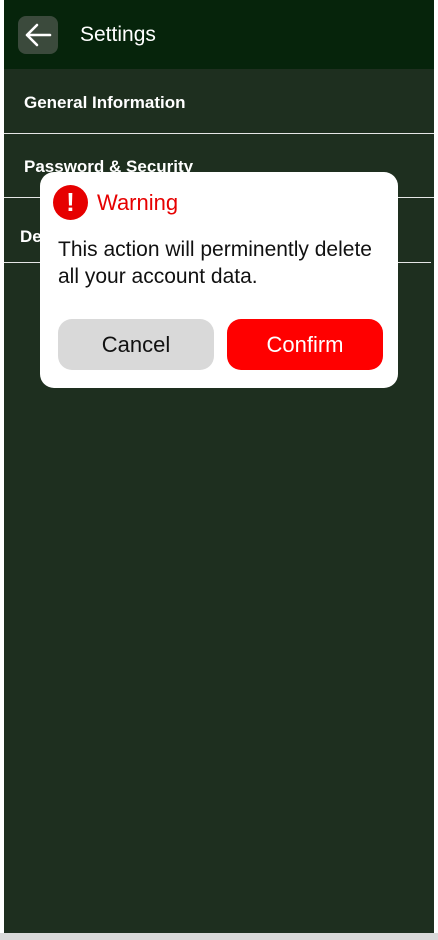 Image resolution: width=438 pixels, height=940 pixels. What do you see at coordinates (70, 202) in the screenshot?
I see `exclamation-icon: !` at bounding box center [70, 202].